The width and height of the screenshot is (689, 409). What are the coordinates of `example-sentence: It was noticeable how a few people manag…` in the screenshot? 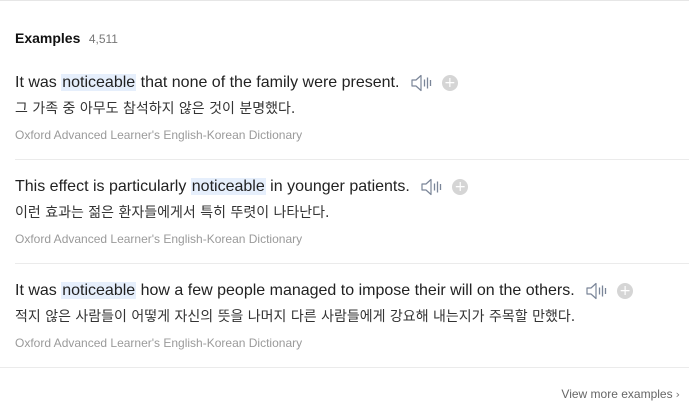 It's located at (324, 291).